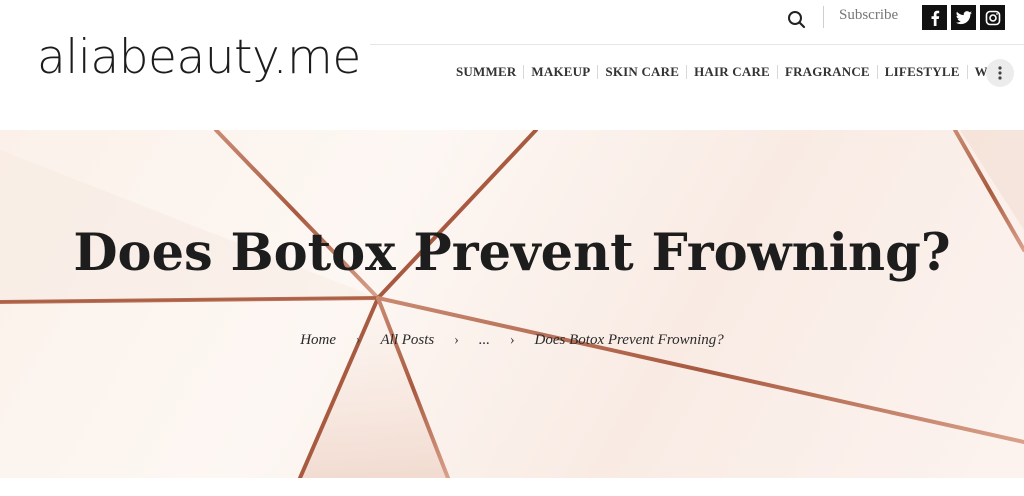 The width and height of the screenshot is (1024, 496). I want to click on site-logo: aliabeauty.me, so click(199, 57).